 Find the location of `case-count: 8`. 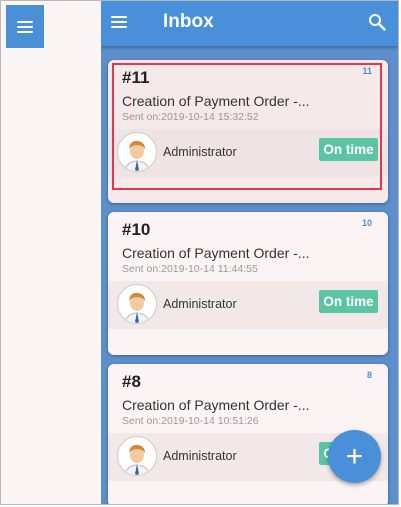

case-count: 8 is located at coordinates (369, 375).